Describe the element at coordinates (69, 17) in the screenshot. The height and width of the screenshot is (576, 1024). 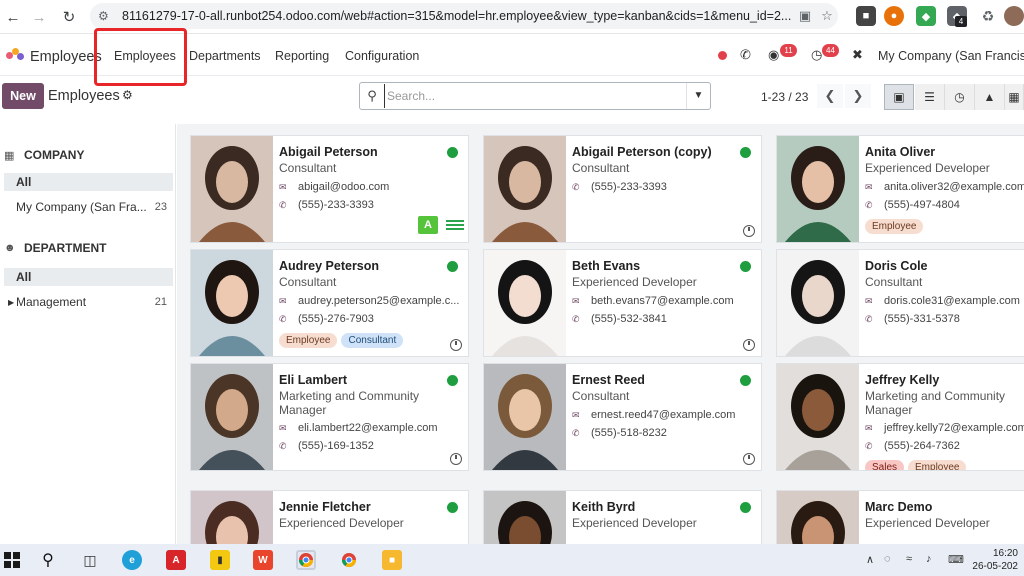
I see `reload-icon: ↻` at that location.